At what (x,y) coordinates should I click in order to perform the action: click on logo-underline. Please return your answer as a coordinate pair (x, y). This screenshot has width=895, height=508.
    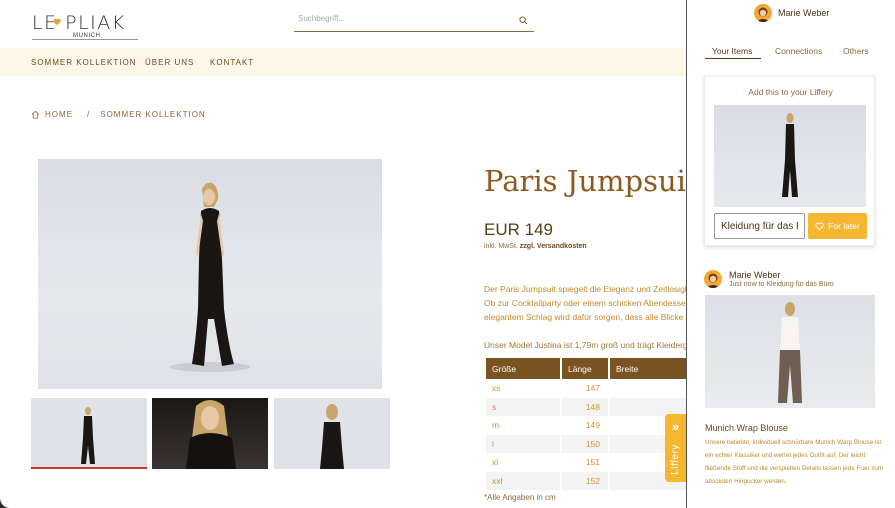
    Looking at the image, I should click on (85, 39).